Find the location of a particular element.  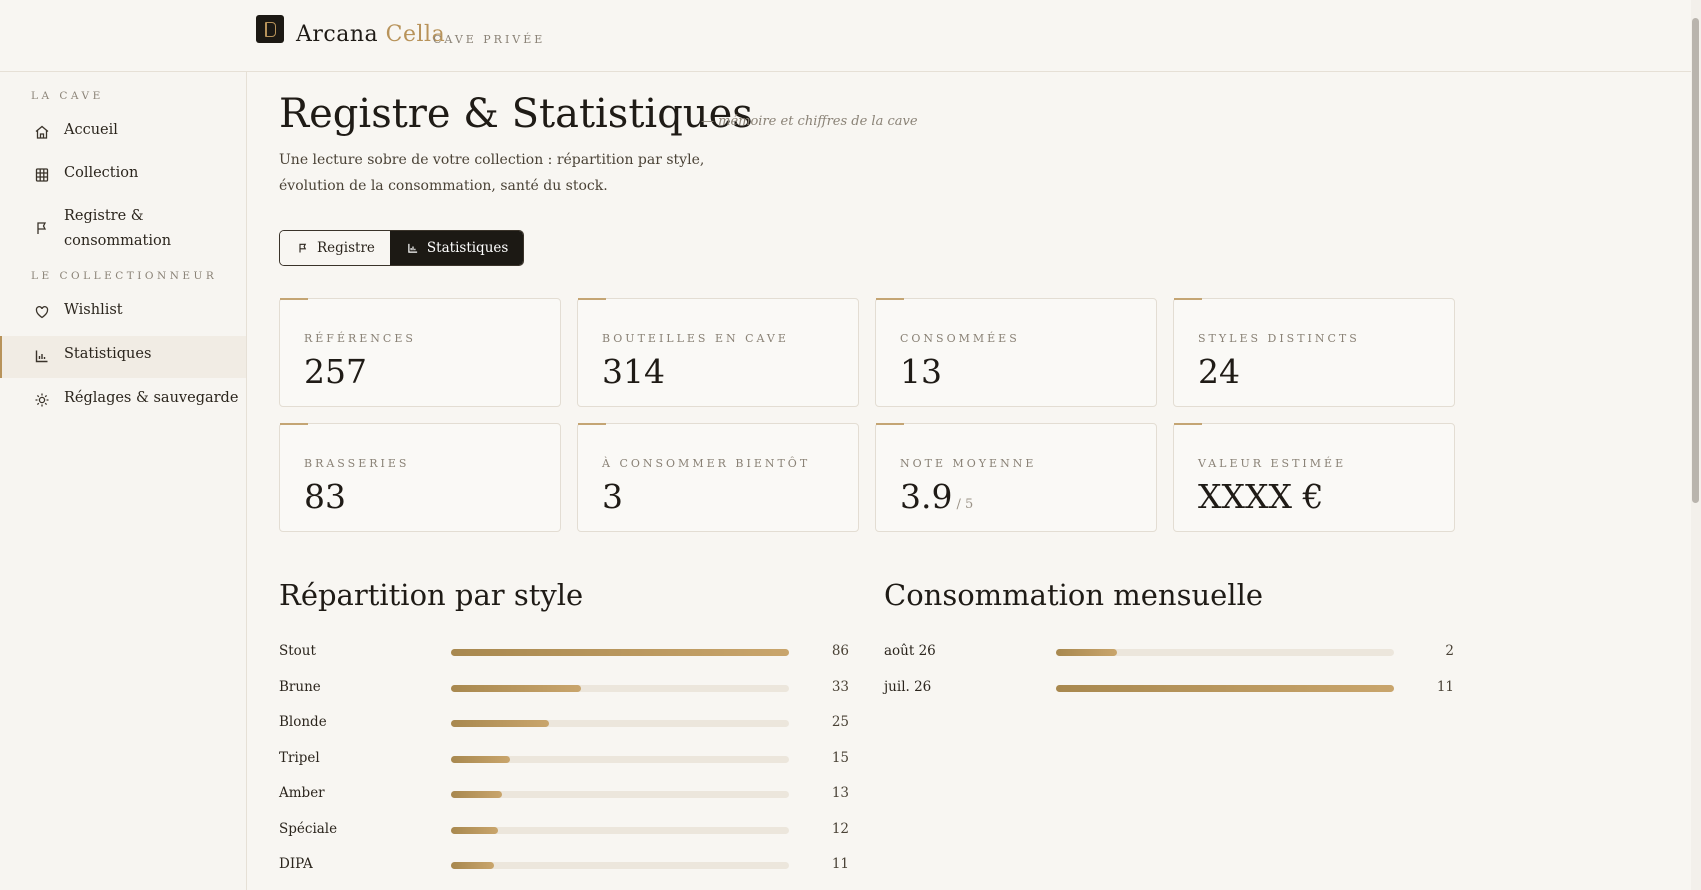

door-icon is located at coordinates (270, 29).